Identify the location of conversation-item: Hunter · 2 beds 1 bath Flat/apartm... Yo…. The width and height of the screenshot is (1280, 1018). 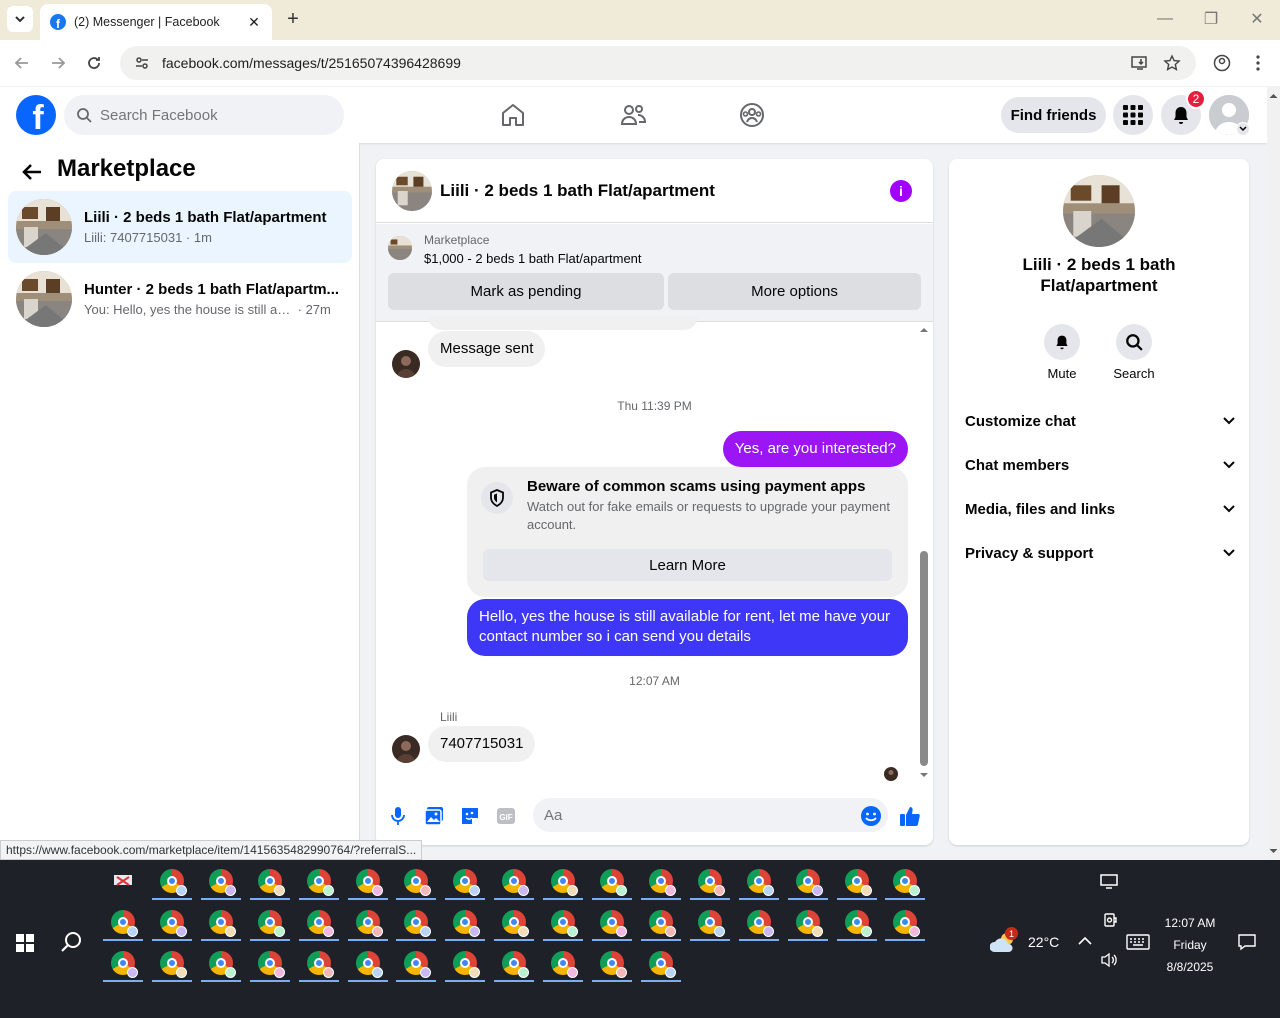
(180, 299).